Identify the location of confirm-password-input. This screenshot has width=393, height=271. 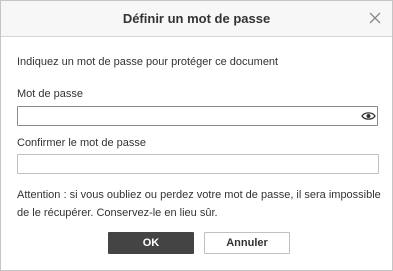
(198, 164).